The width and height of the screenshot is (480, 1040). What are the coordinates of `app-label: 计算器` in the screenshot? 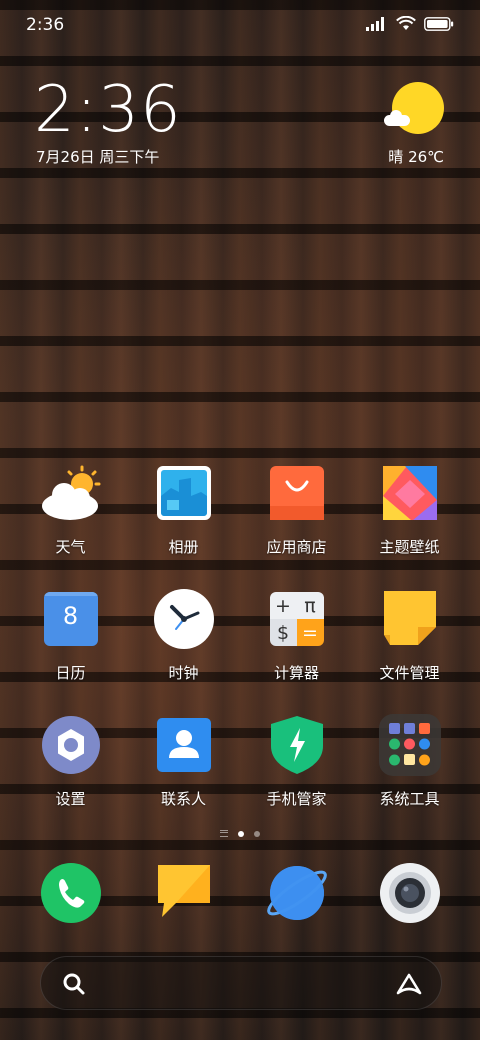 It's located at (296, 673).